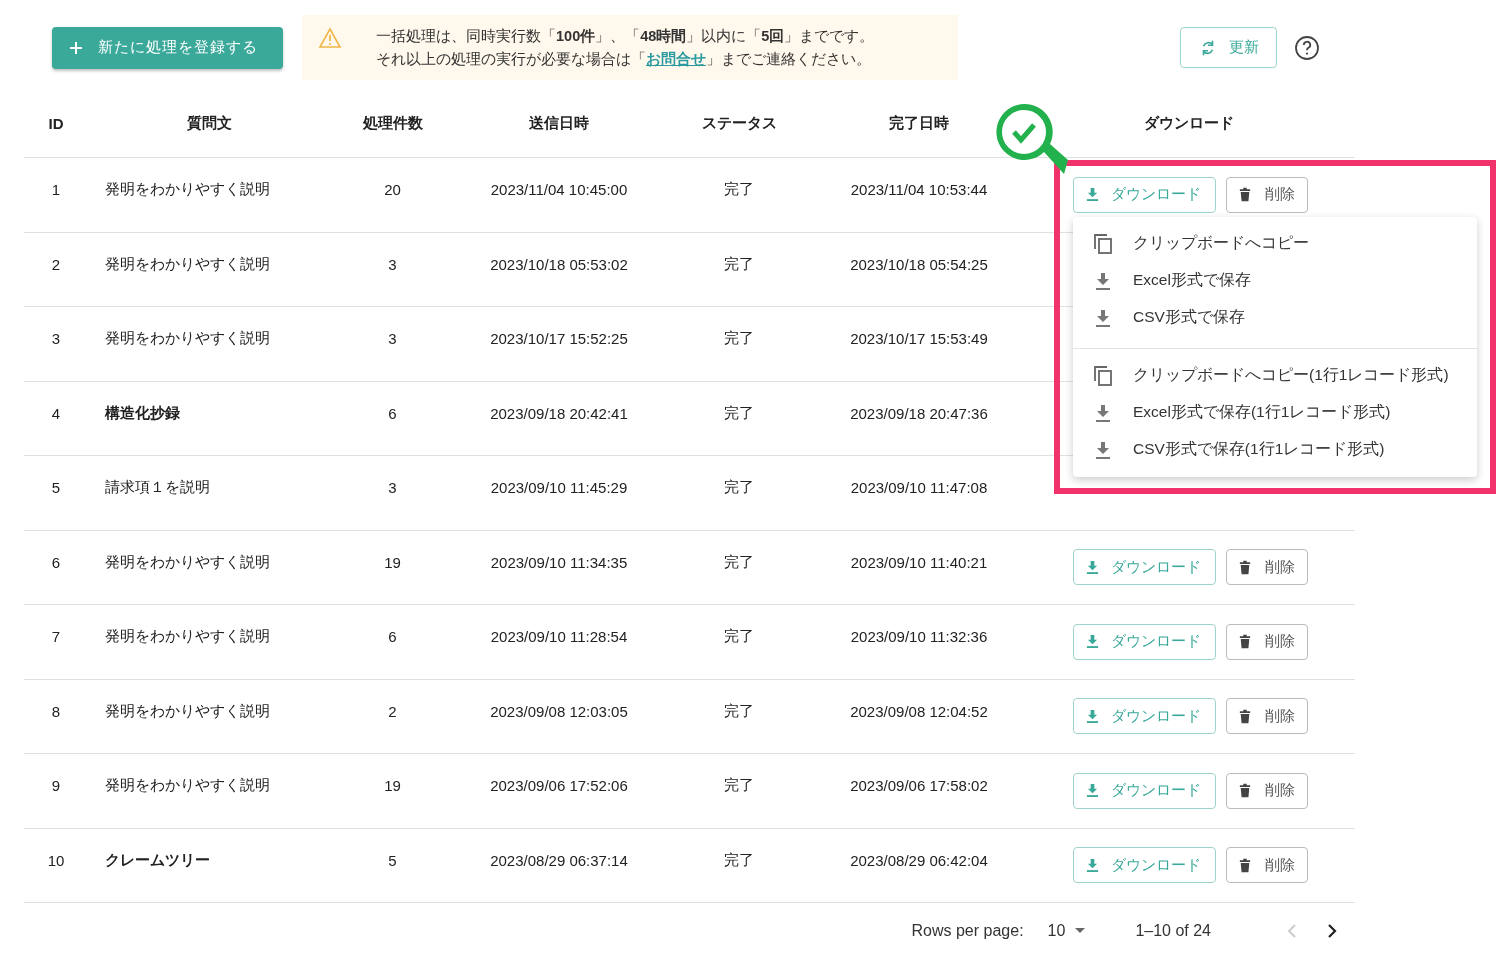 The width and height of the screenshot is (1500, 954). What do you see at coordinates (919, 190) in the screenshot?
I see `table-cell: 2023/11/04 10:53:44` at bounding box center [919, 190].